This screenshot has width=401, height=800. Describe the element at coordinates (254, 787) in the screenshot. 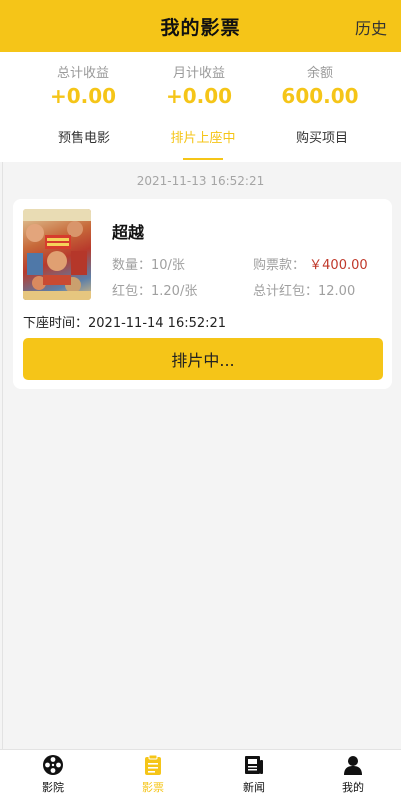

I see `tabbar-label: 新闻` at that location.